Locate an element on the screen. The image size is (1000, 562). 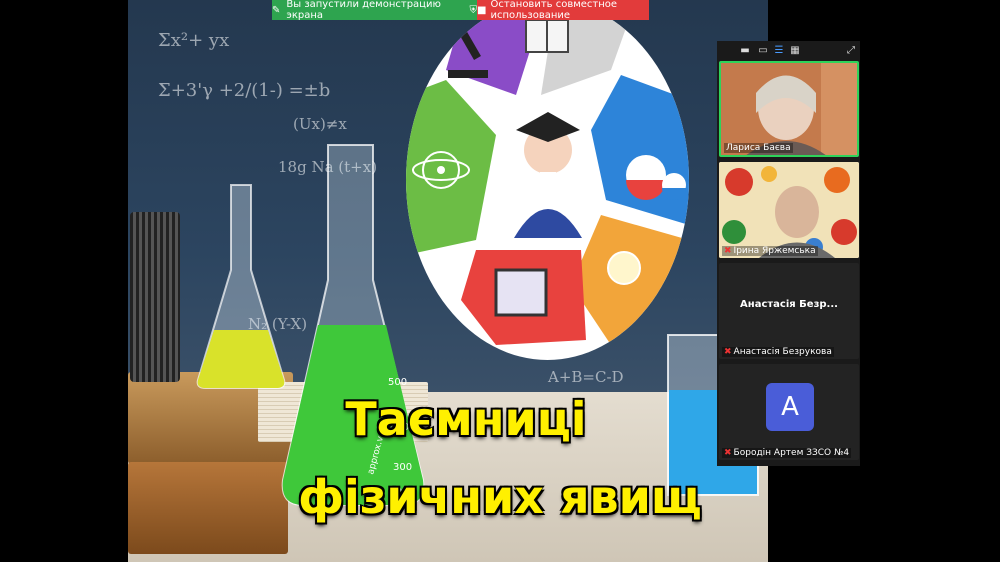
share-status-pill: ✎ Вы запустили демонстрацию экрана ⛨ is located at coordinates (375, 10).